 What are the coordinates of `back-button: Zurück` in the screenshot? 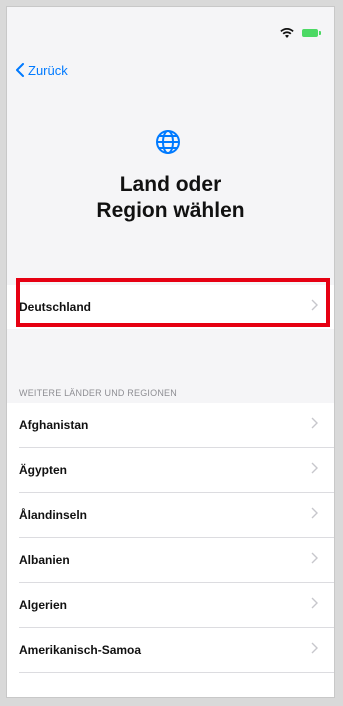 It's located at (41, 70).